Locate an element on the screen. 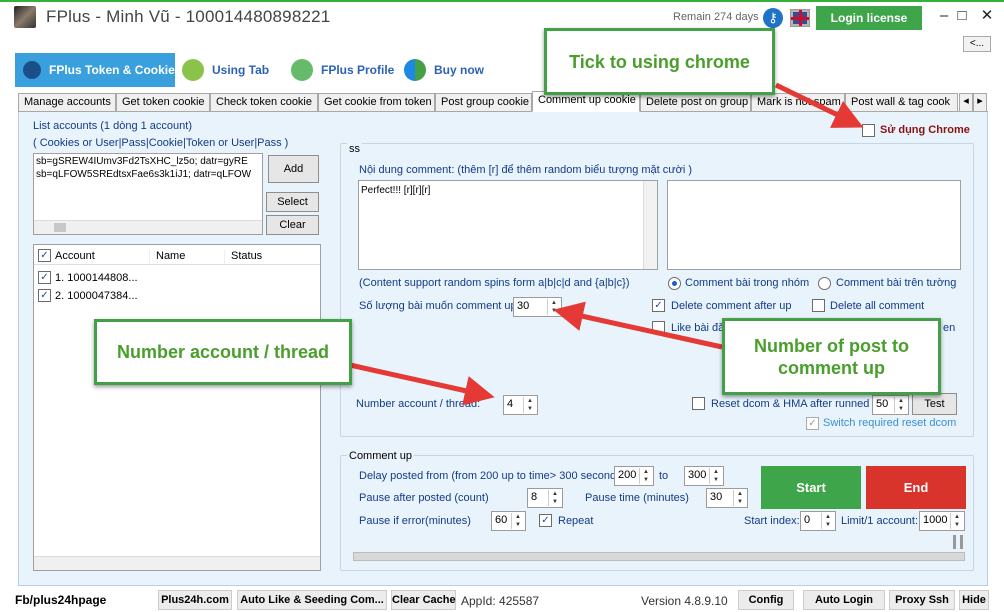  app-id: AppId: 425587 is located at coordinates (500, 601).